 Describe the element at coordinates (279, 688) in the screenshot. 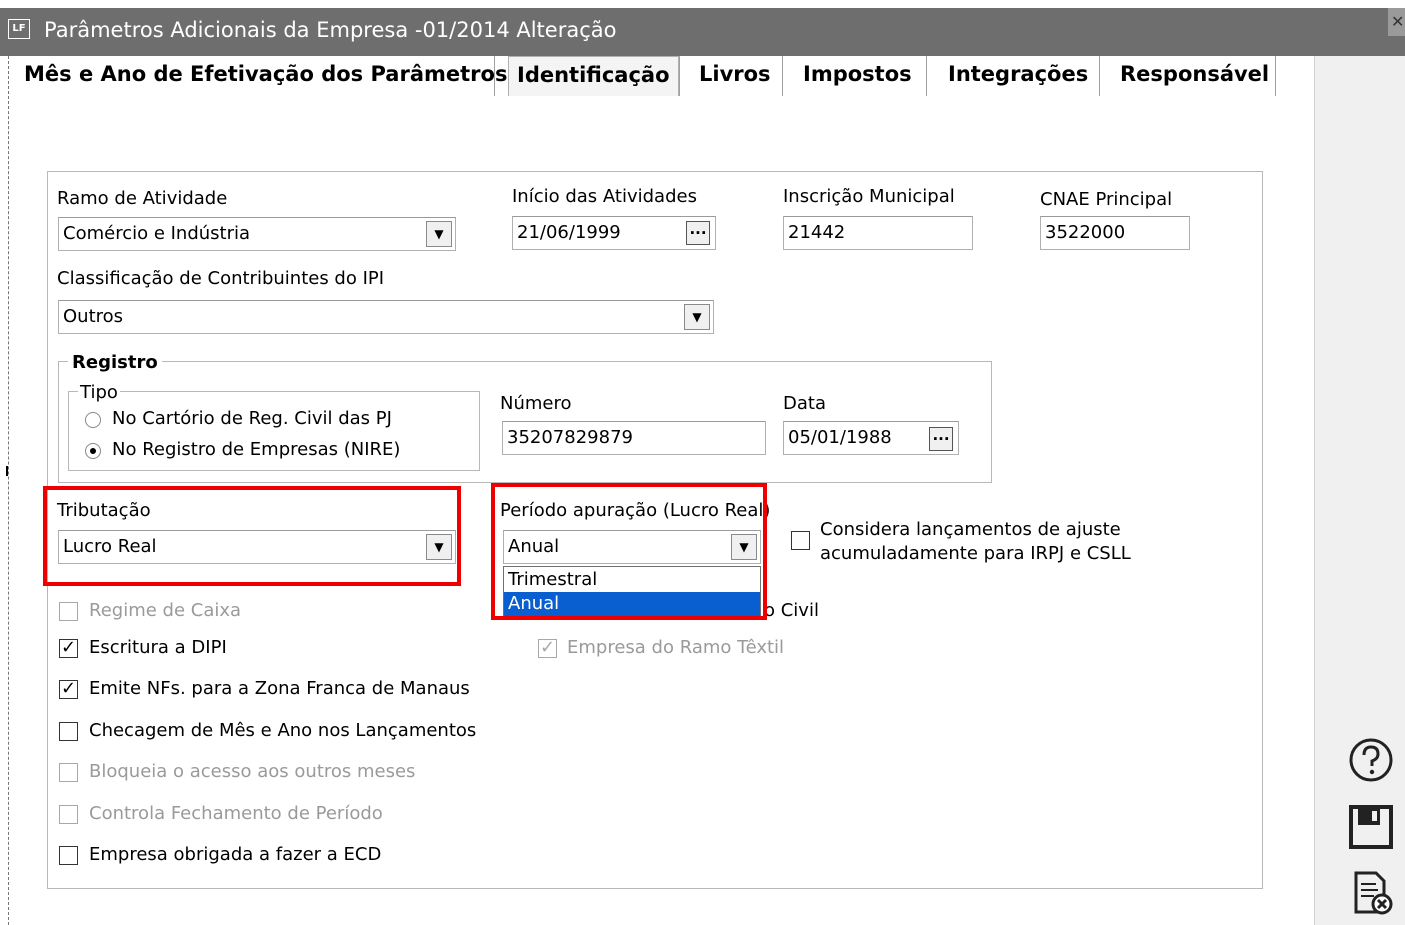

I see `zona-franca-label: Emite NFs. para a Zona Franca de Manaus` at that location.